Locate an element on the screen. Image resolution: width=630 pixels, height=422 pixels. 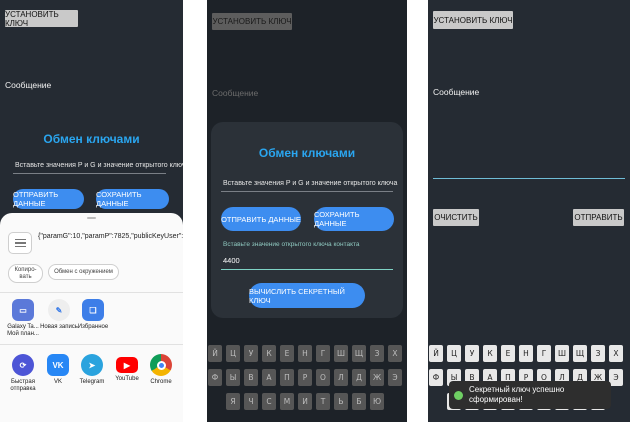
key: Ж is located at coordinates (377, 377).